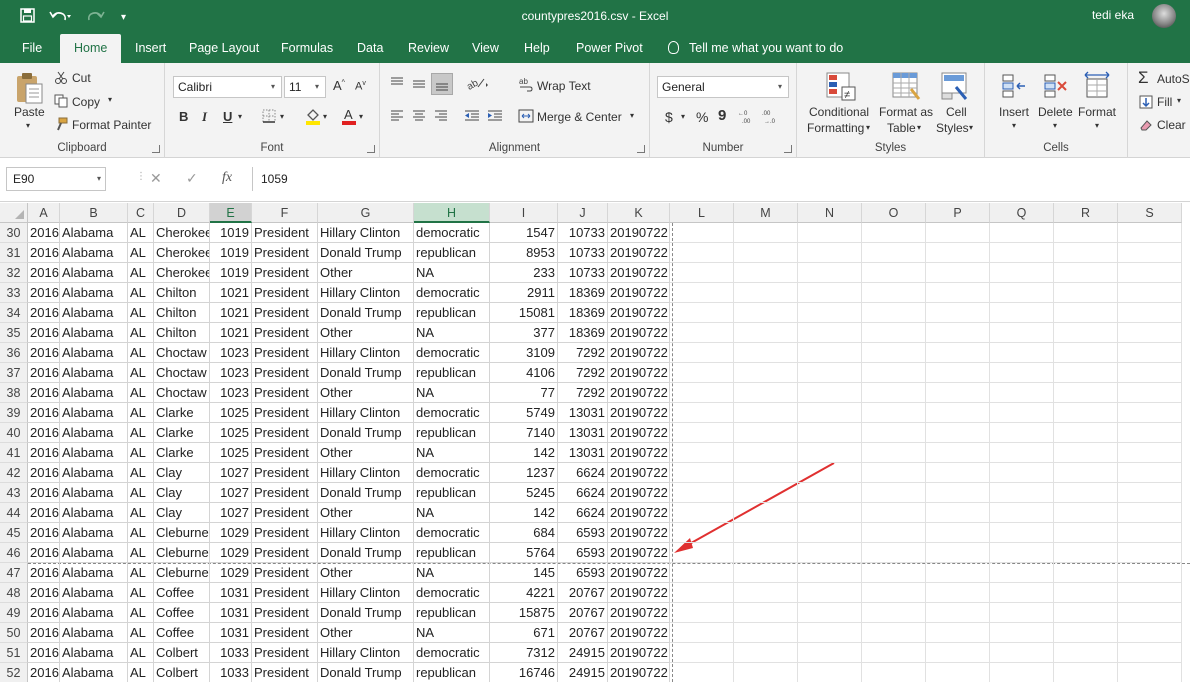 This screenshot has width=1190, height=682. What do you see at coordinates (325, 116) in the screenshot?
I see `fill-color-dropdown-icon: ▾` at bounding box center [325, 116].